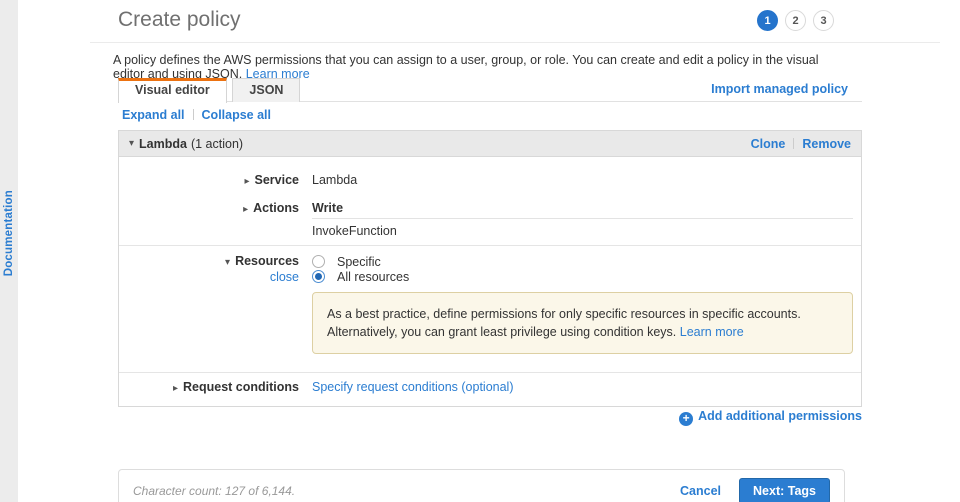  I want to click on wizard-step-2: 2, so click(795, 20).